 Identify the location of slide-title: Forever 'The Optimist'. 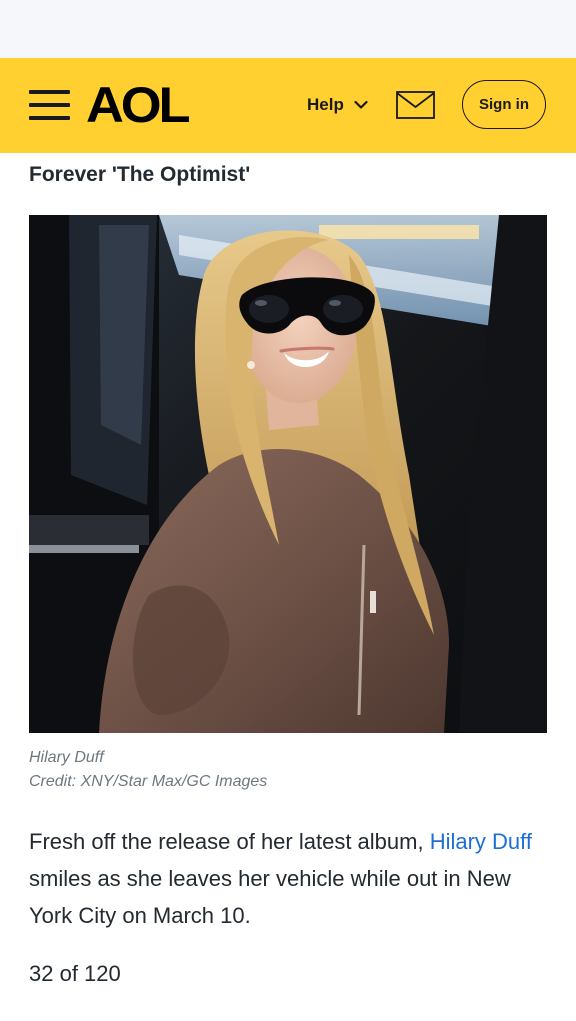
(140, 174).